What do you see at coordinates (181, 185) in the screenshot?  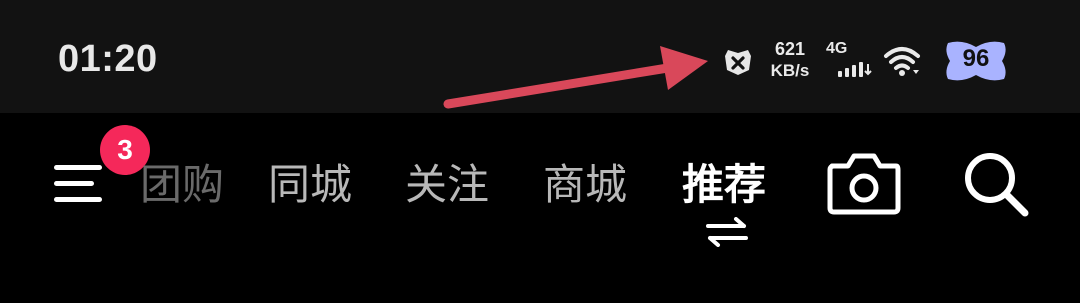 I see `tab-group-buy: 团购` at bounding box center [181, 185].